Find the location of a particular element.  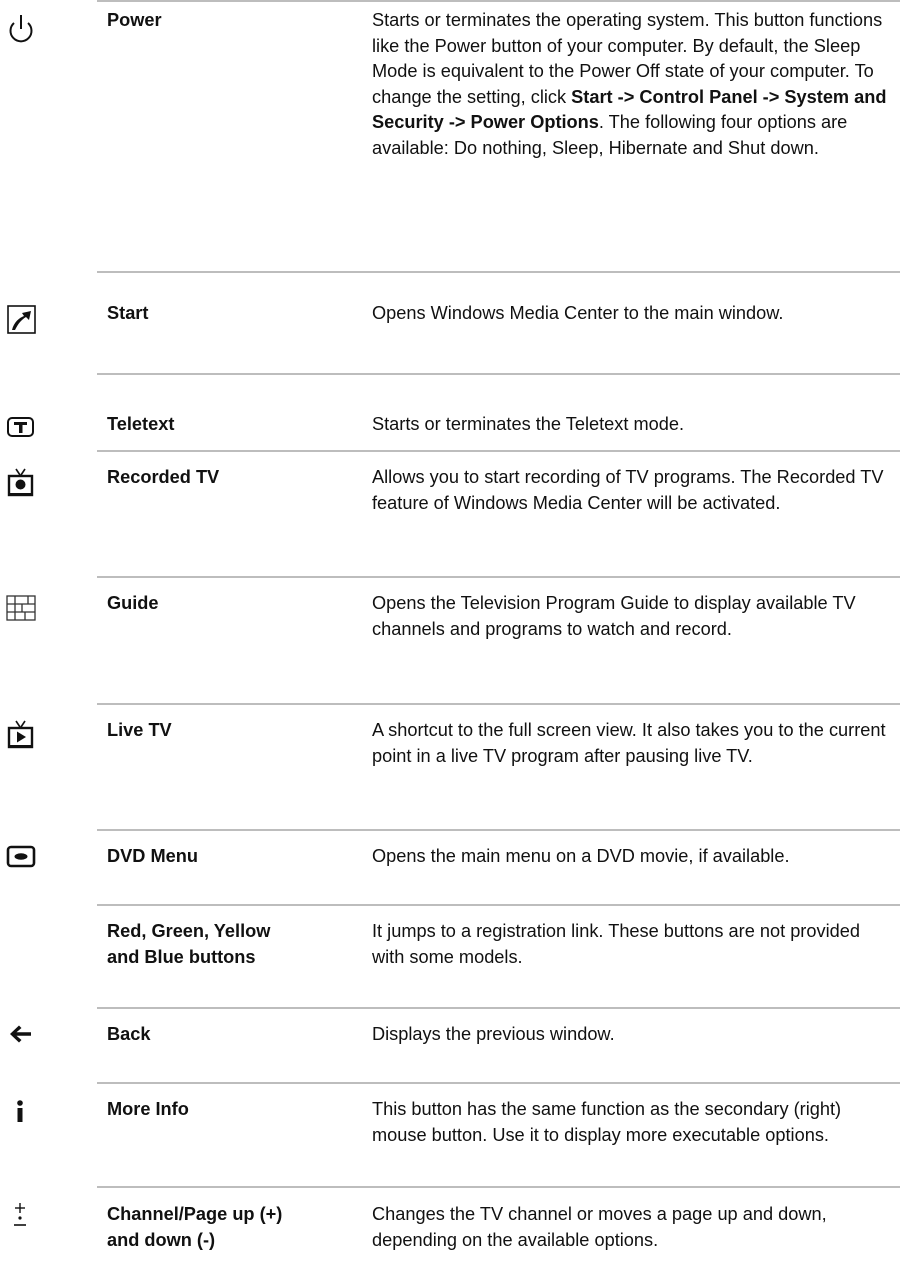

button-name: Teletext is located at coordinates (141, 424).